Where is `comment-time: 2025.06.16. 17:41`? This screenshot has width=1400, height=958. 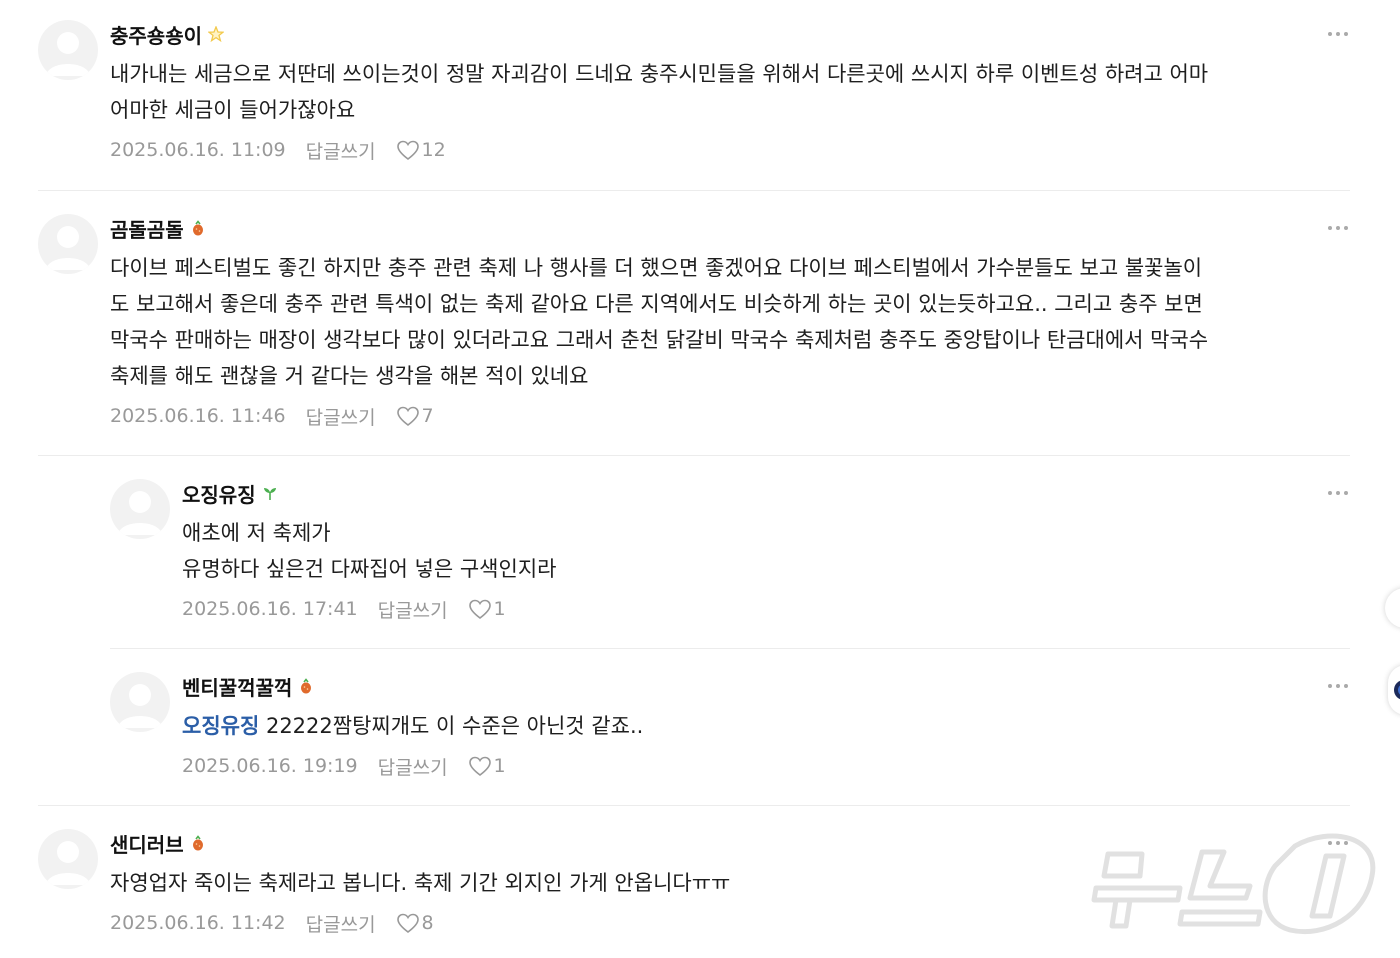 comment-time: 2025.06.16. 17:41 is located at coordinates (270, 609).